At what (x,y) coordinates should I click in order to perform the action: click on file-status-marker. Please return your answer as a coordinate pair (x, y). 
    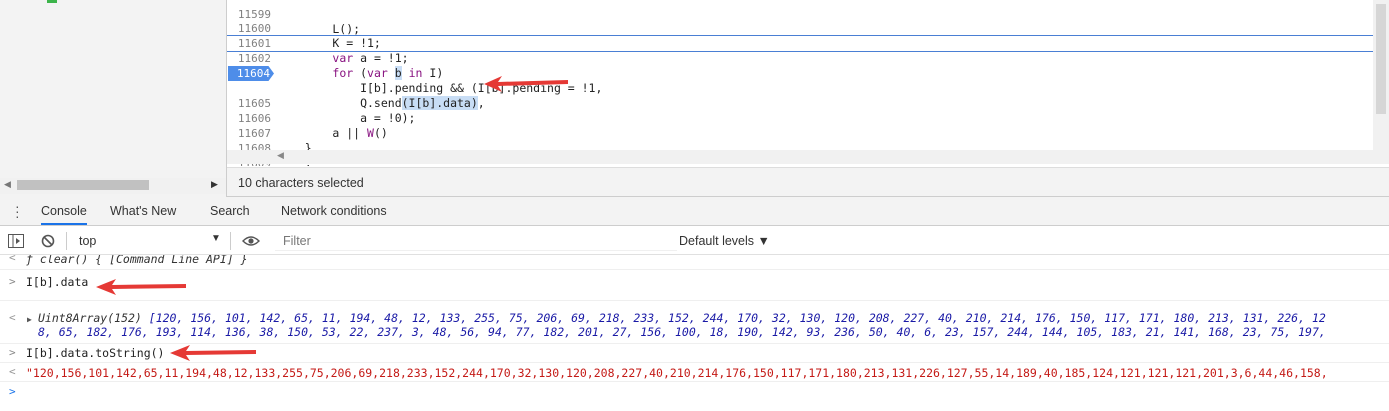
    Looking at the image, I should click on (52, 1).